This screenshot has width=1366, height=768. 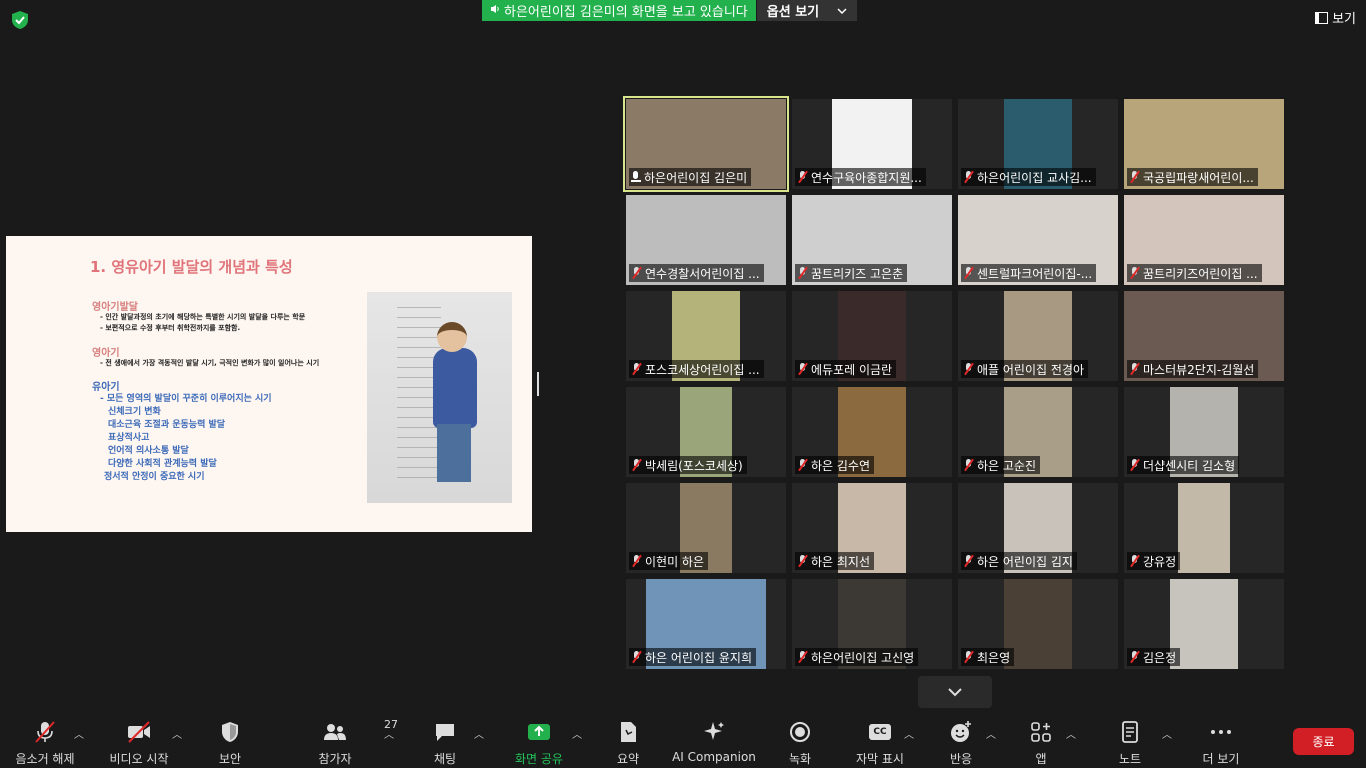 I want to click on participant-name: 에듀포레 이금란, so click(x=852, y=369).